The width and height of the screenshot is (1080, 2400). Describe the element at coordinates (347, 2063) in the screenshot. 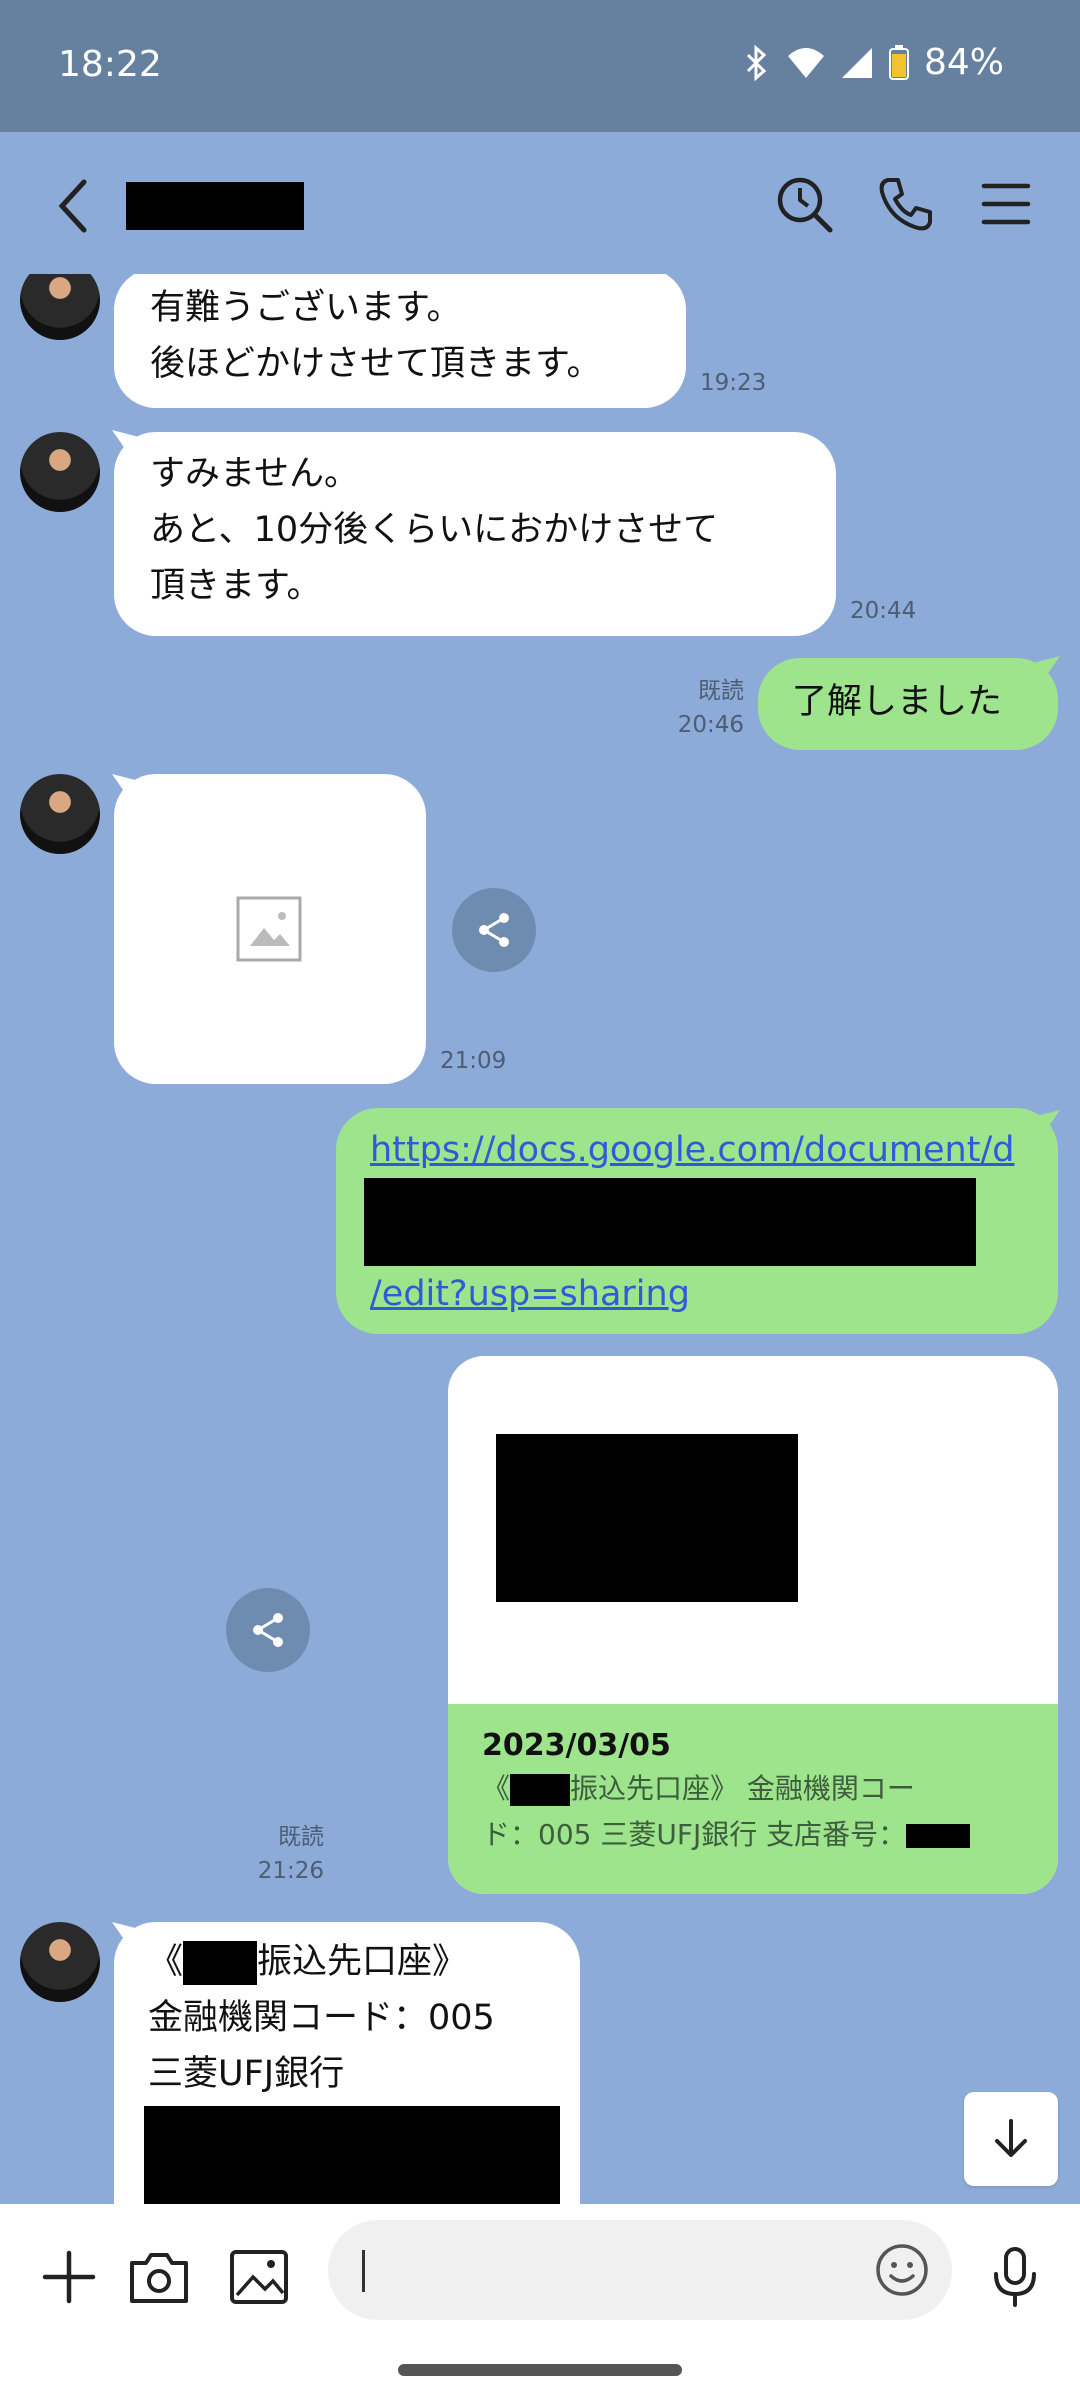

I see `message-bubble: 《 振込先口座》 金融機関コード：005 三菱UFJ銀行` at that location.